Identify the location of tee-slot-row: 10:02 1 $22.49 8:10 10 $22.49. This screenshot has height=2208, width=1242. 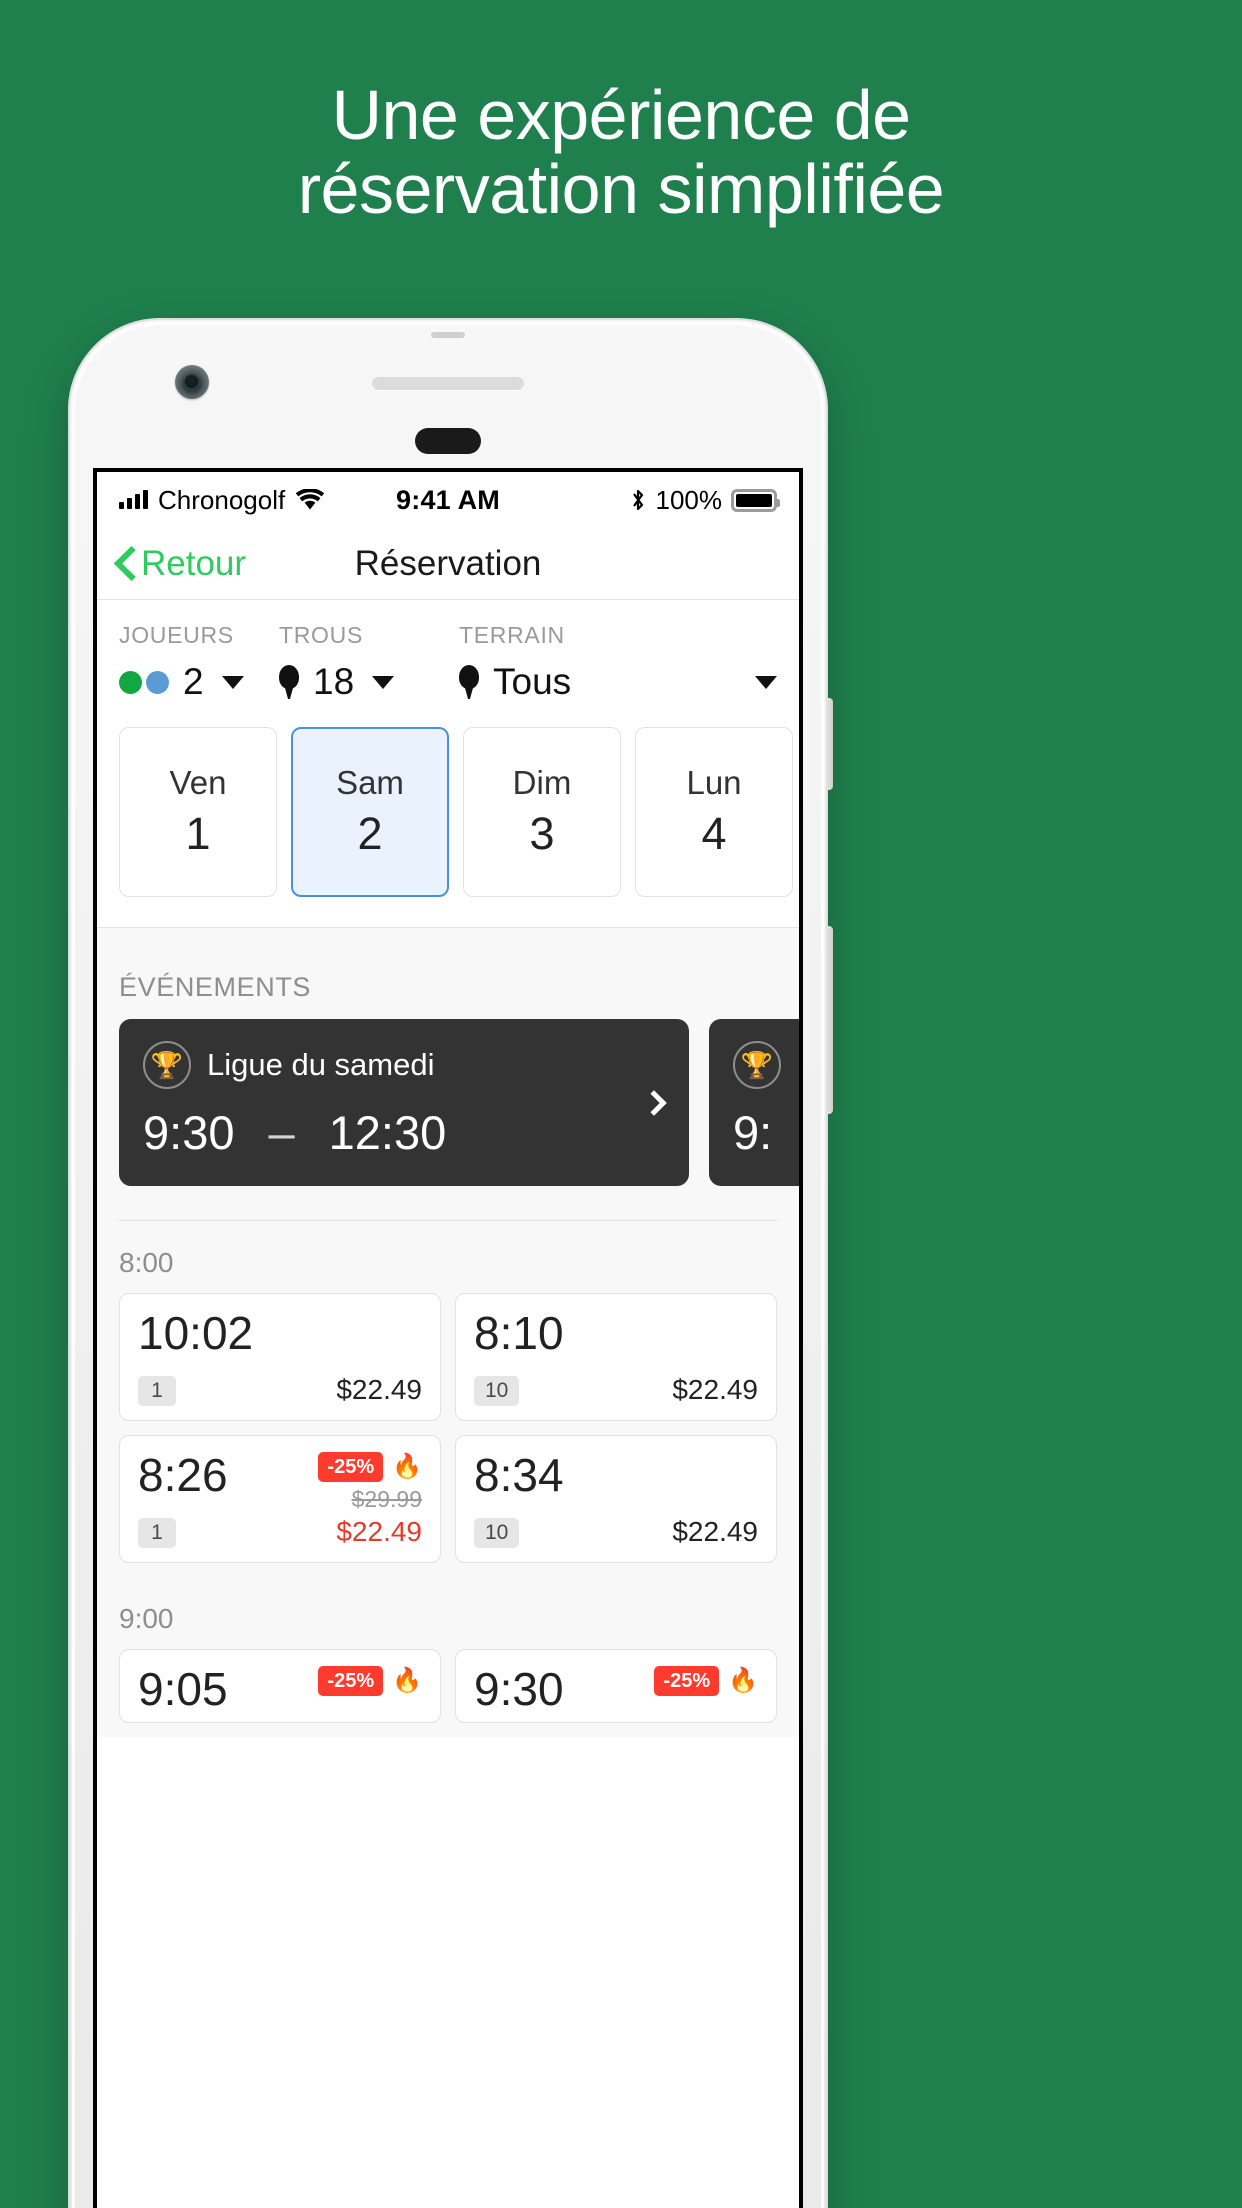
(448, 1364).